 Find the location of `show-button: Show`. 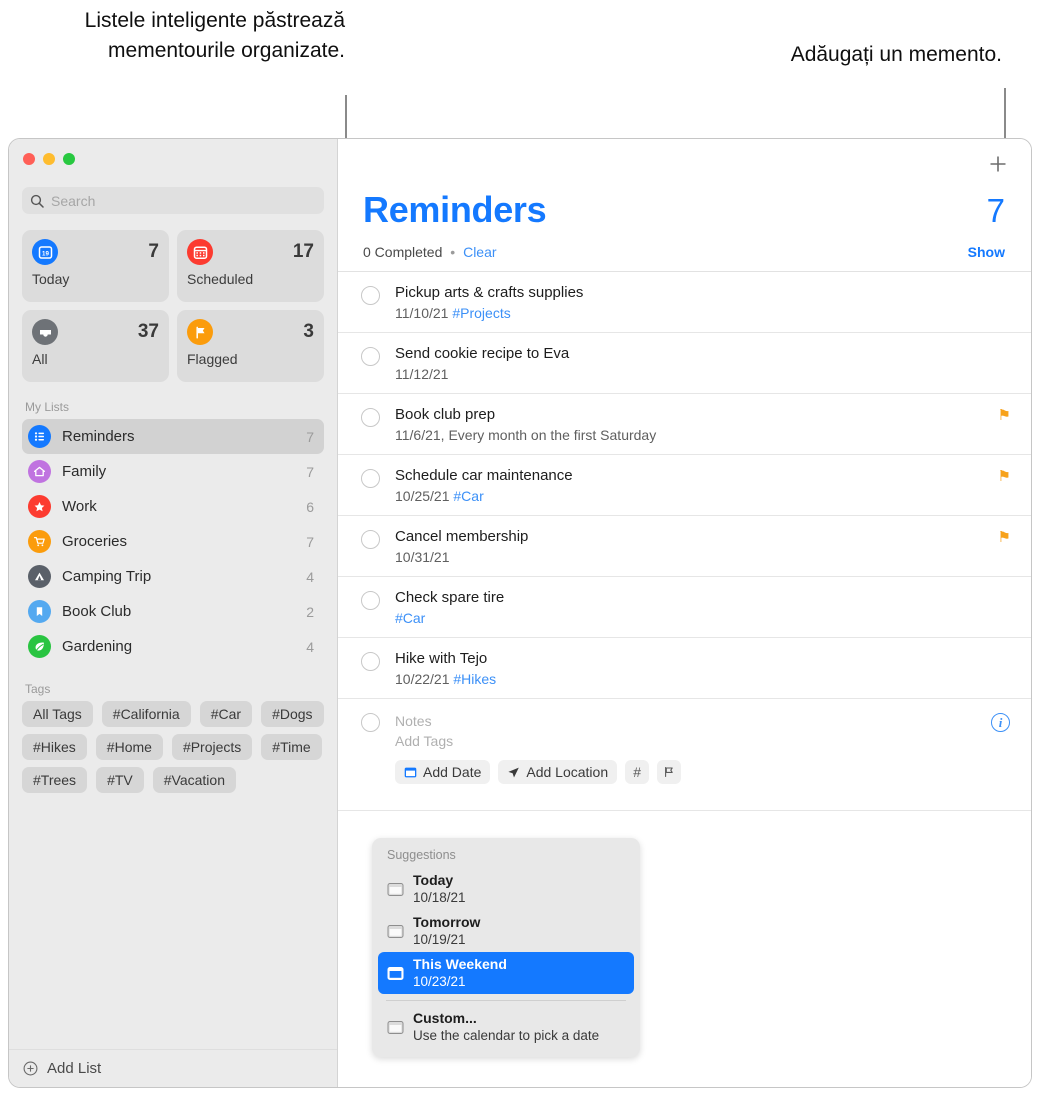

show-button: Show is located at coordinates (986, 252).